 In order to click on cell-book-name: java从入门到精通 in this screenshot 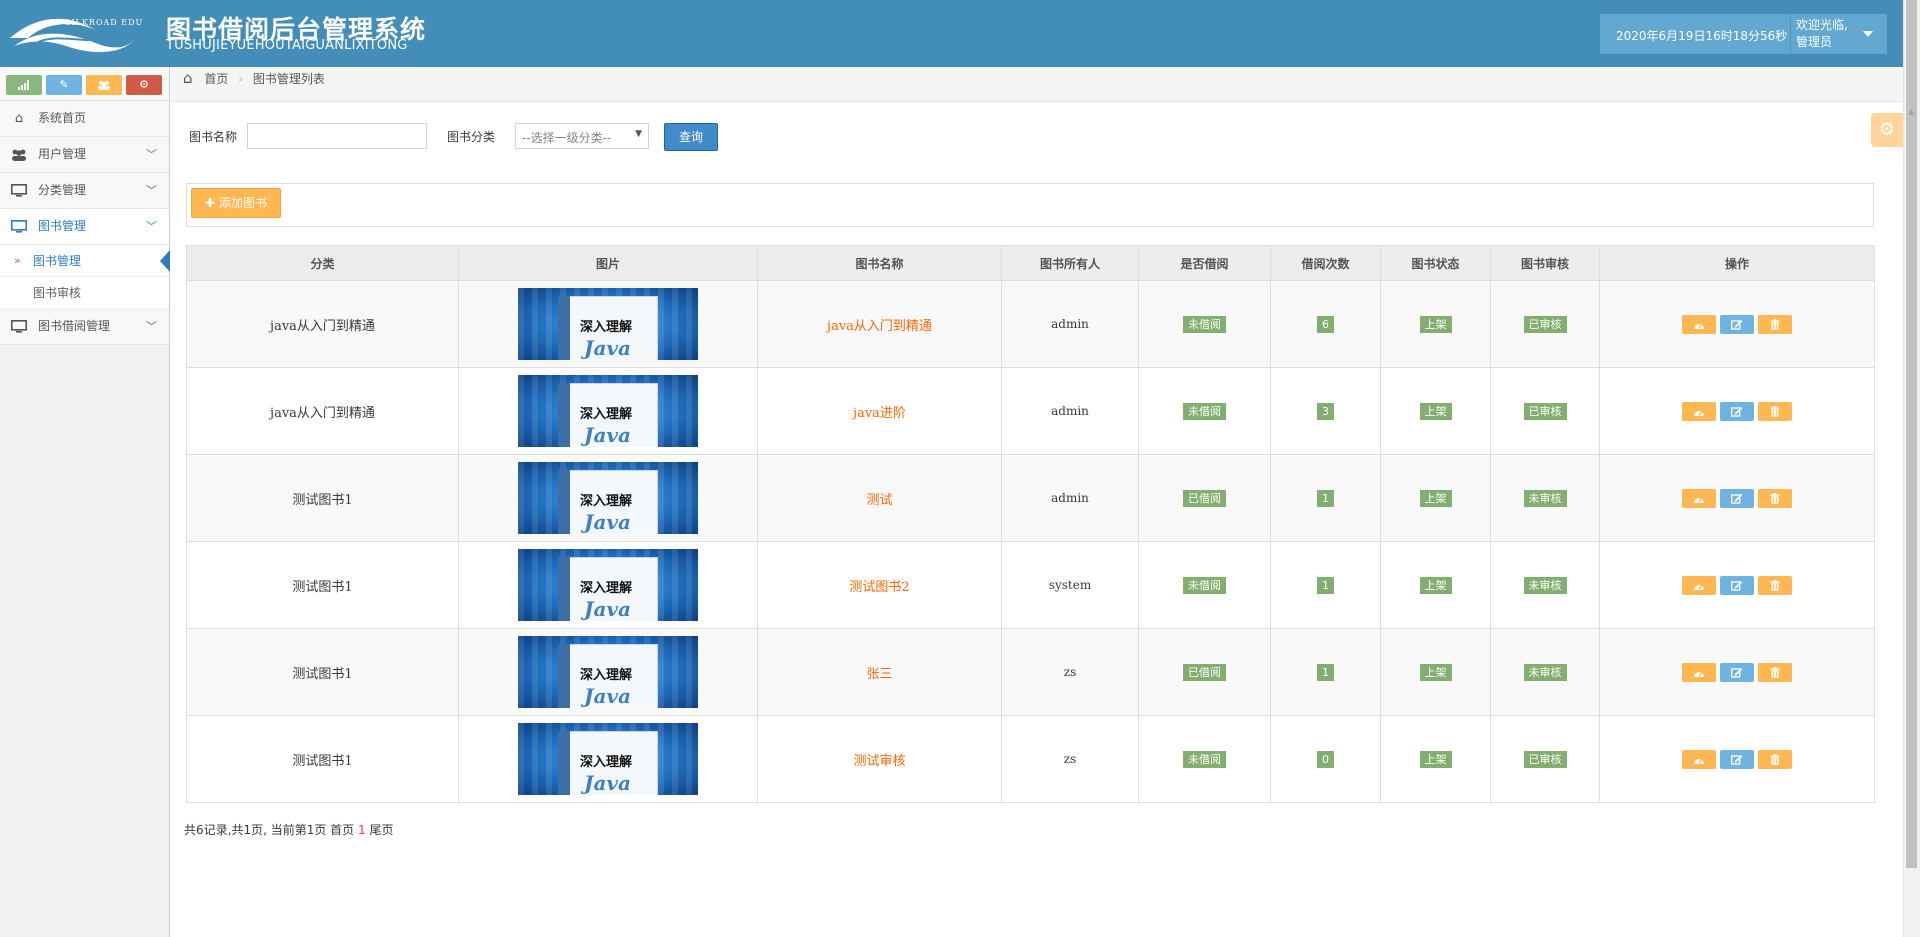, I will do `click(879, 324)`.